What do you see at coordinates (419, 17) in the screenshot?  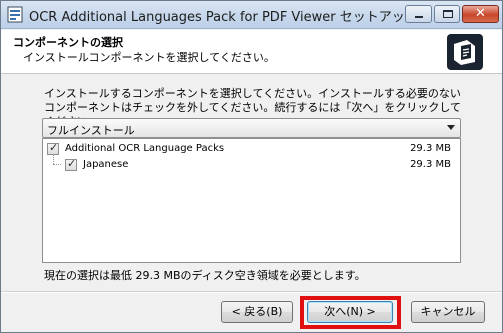 I see `minimize-icon` at bounding box center [419, 17].